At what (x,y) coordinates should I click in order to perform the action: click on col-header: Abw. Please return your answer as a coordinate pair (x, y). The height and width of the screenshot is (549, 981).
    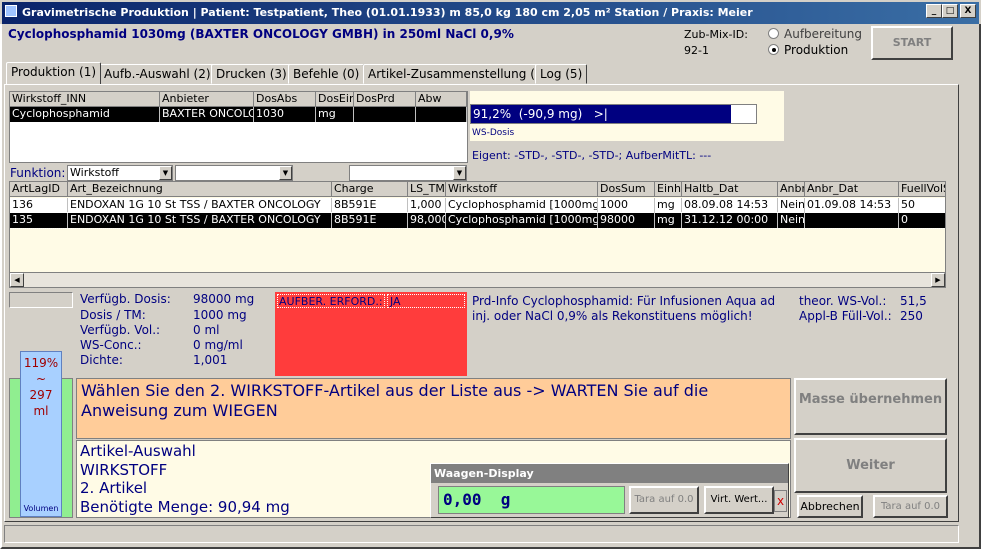
    Looking at the image, I should click on (441, 99).